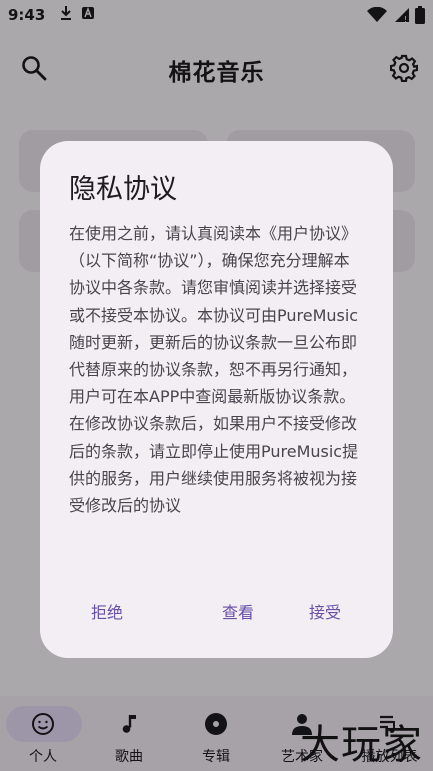  I want to click on view-button: 查看, so click(238, 611).